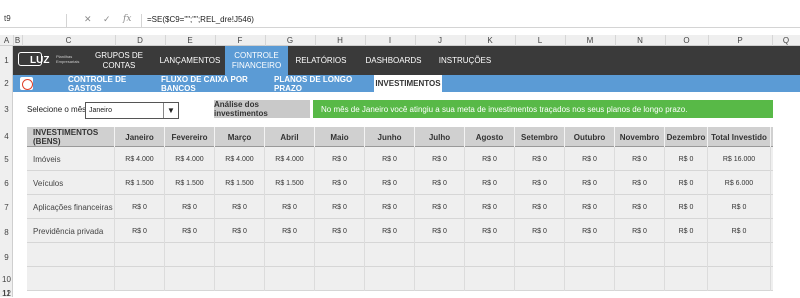 The width and height of the screenshot is (800, 298). Describe the element at coordinates (107, 19) in the screenshot. I see `confirm-icon: ✓` at that location.